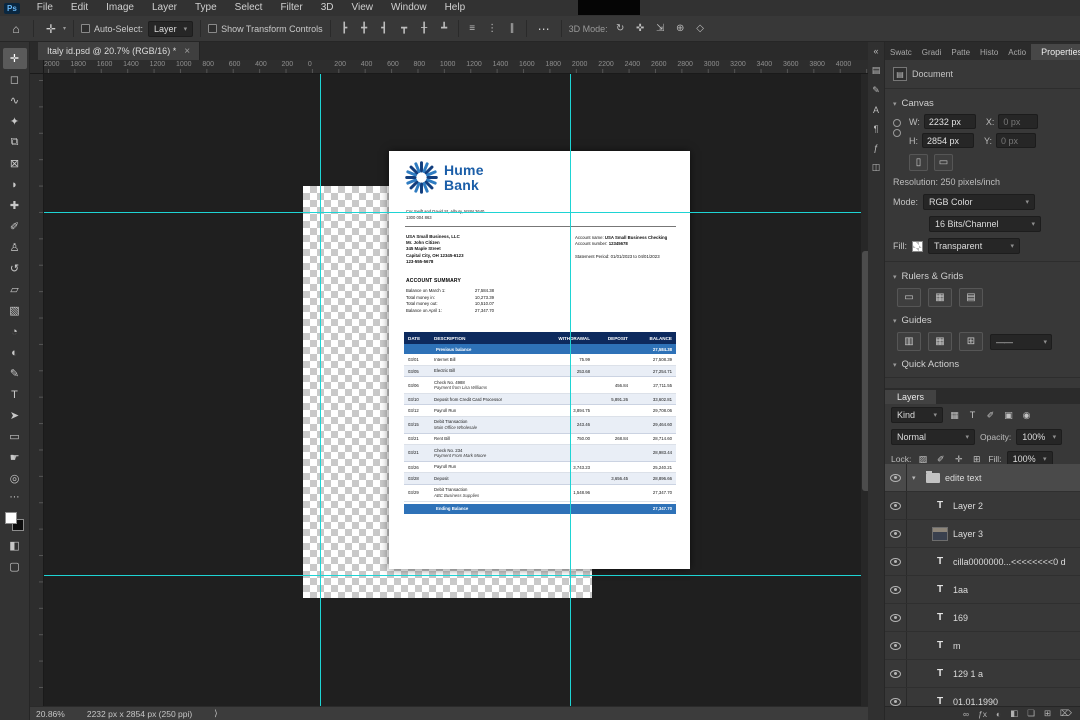 The width and height of the screenshot is (1080, 720). I want to click on distribute-icon: ≡, so click(472, 28).